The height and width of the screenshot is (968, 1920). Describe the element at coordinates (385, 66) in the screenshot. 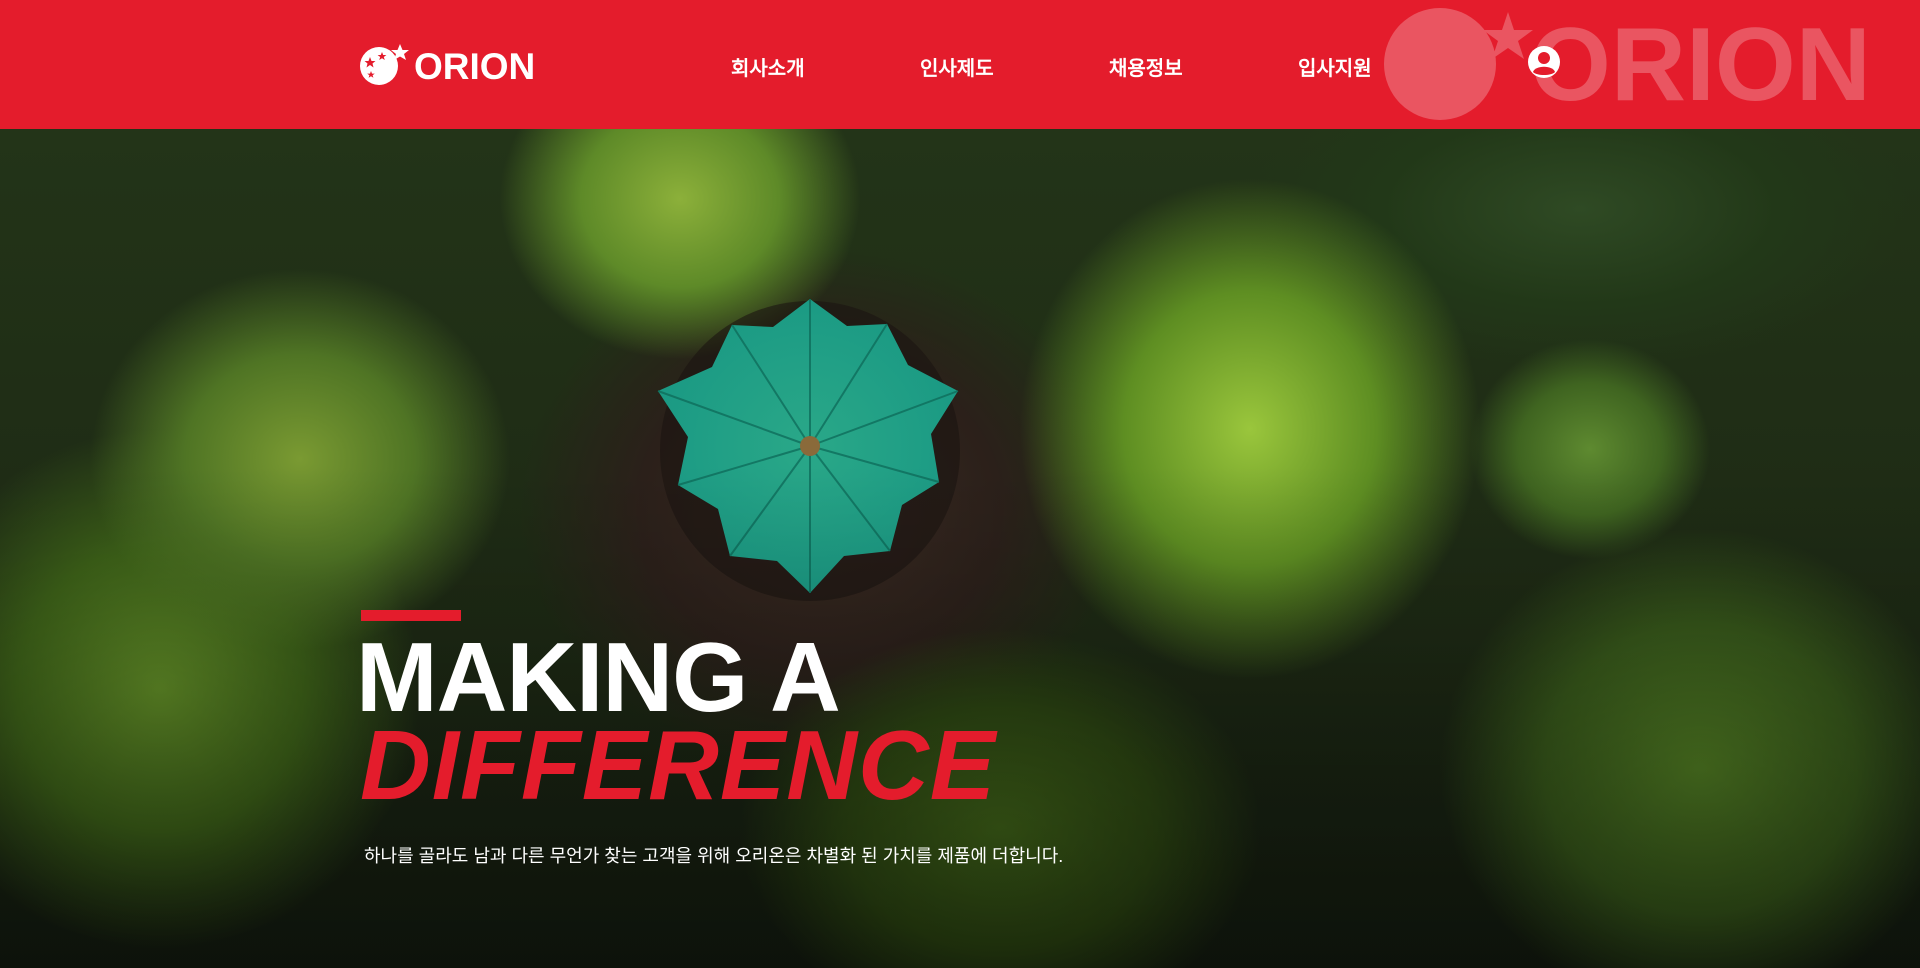

I see `logo-ball-icon` at that location.